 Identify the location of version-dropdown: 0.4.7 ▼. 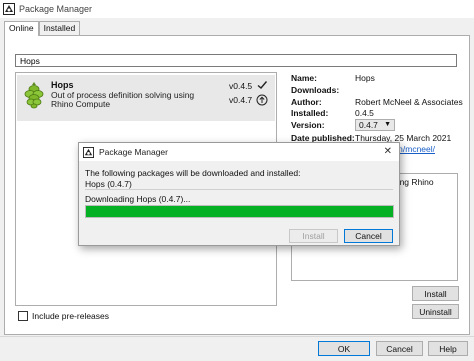
(375, 125).